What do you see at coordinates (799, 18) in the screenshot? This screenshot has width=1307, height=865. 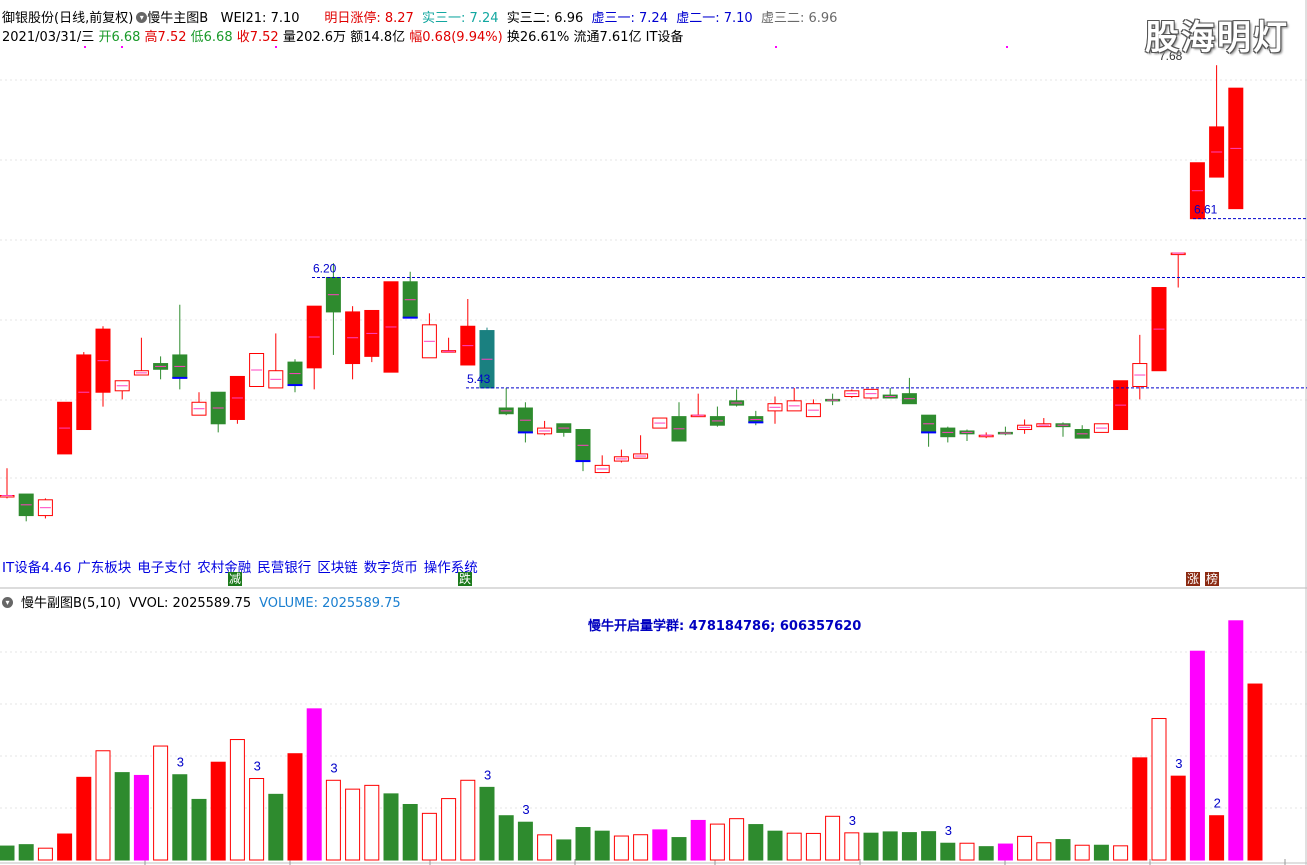 I see `virt32-value: 虚三二: 6.96` at bounding box center [799, 18].